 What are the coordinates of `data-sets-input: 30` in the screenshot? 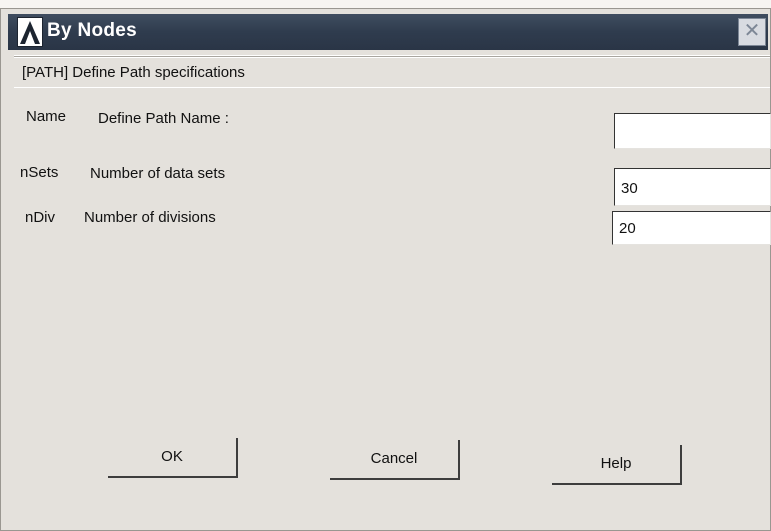 It's located at (692, 187).